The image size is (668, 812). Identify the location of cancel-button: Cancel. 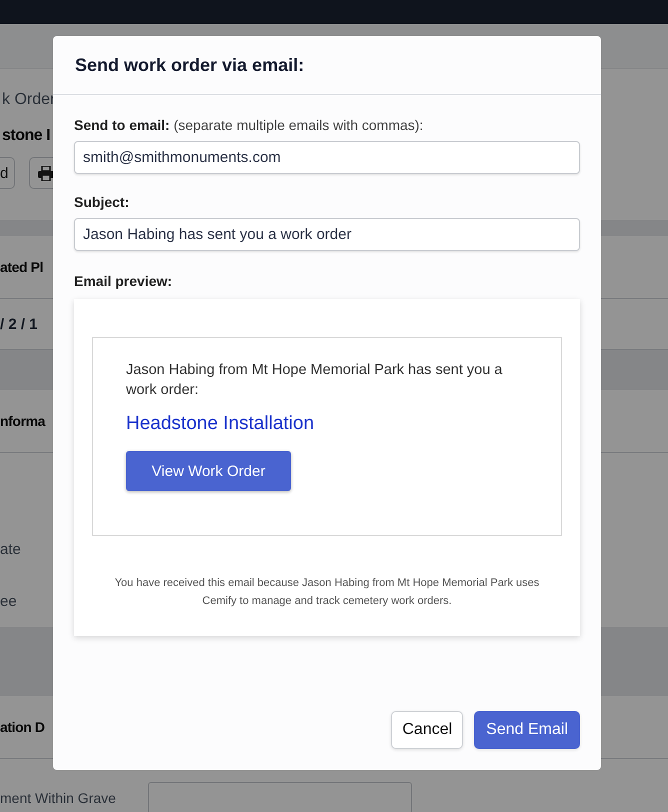
(427, 730).